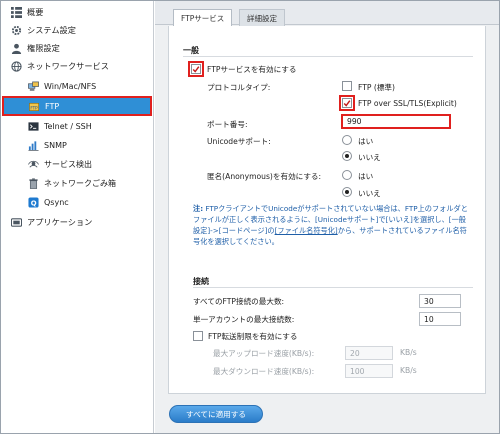  What do you see at coordinates (262, 17) in the screenshot?
I see `tab-advanced-settings: 詳細設定` at bounding box center [262, 17].